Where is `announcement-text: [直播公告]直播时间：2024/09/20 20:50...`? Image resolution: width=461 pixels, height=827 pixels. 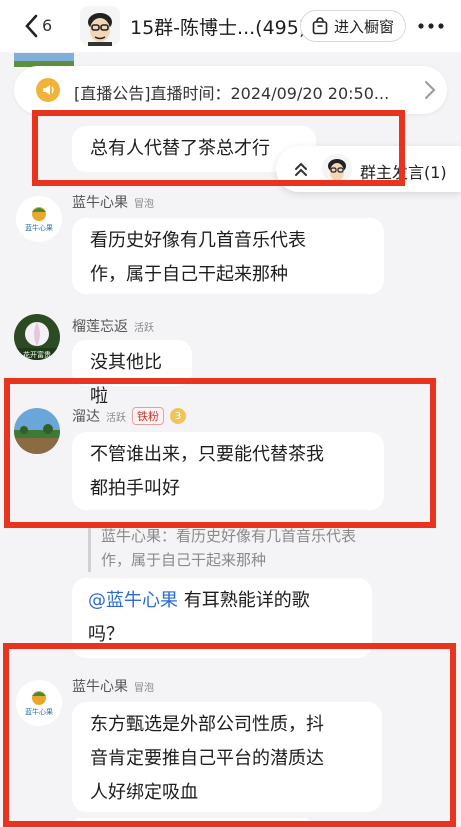 announcement-text: [直播公告]直播时间：2024/09/20 20:50... is located at coordinates (232, 93).